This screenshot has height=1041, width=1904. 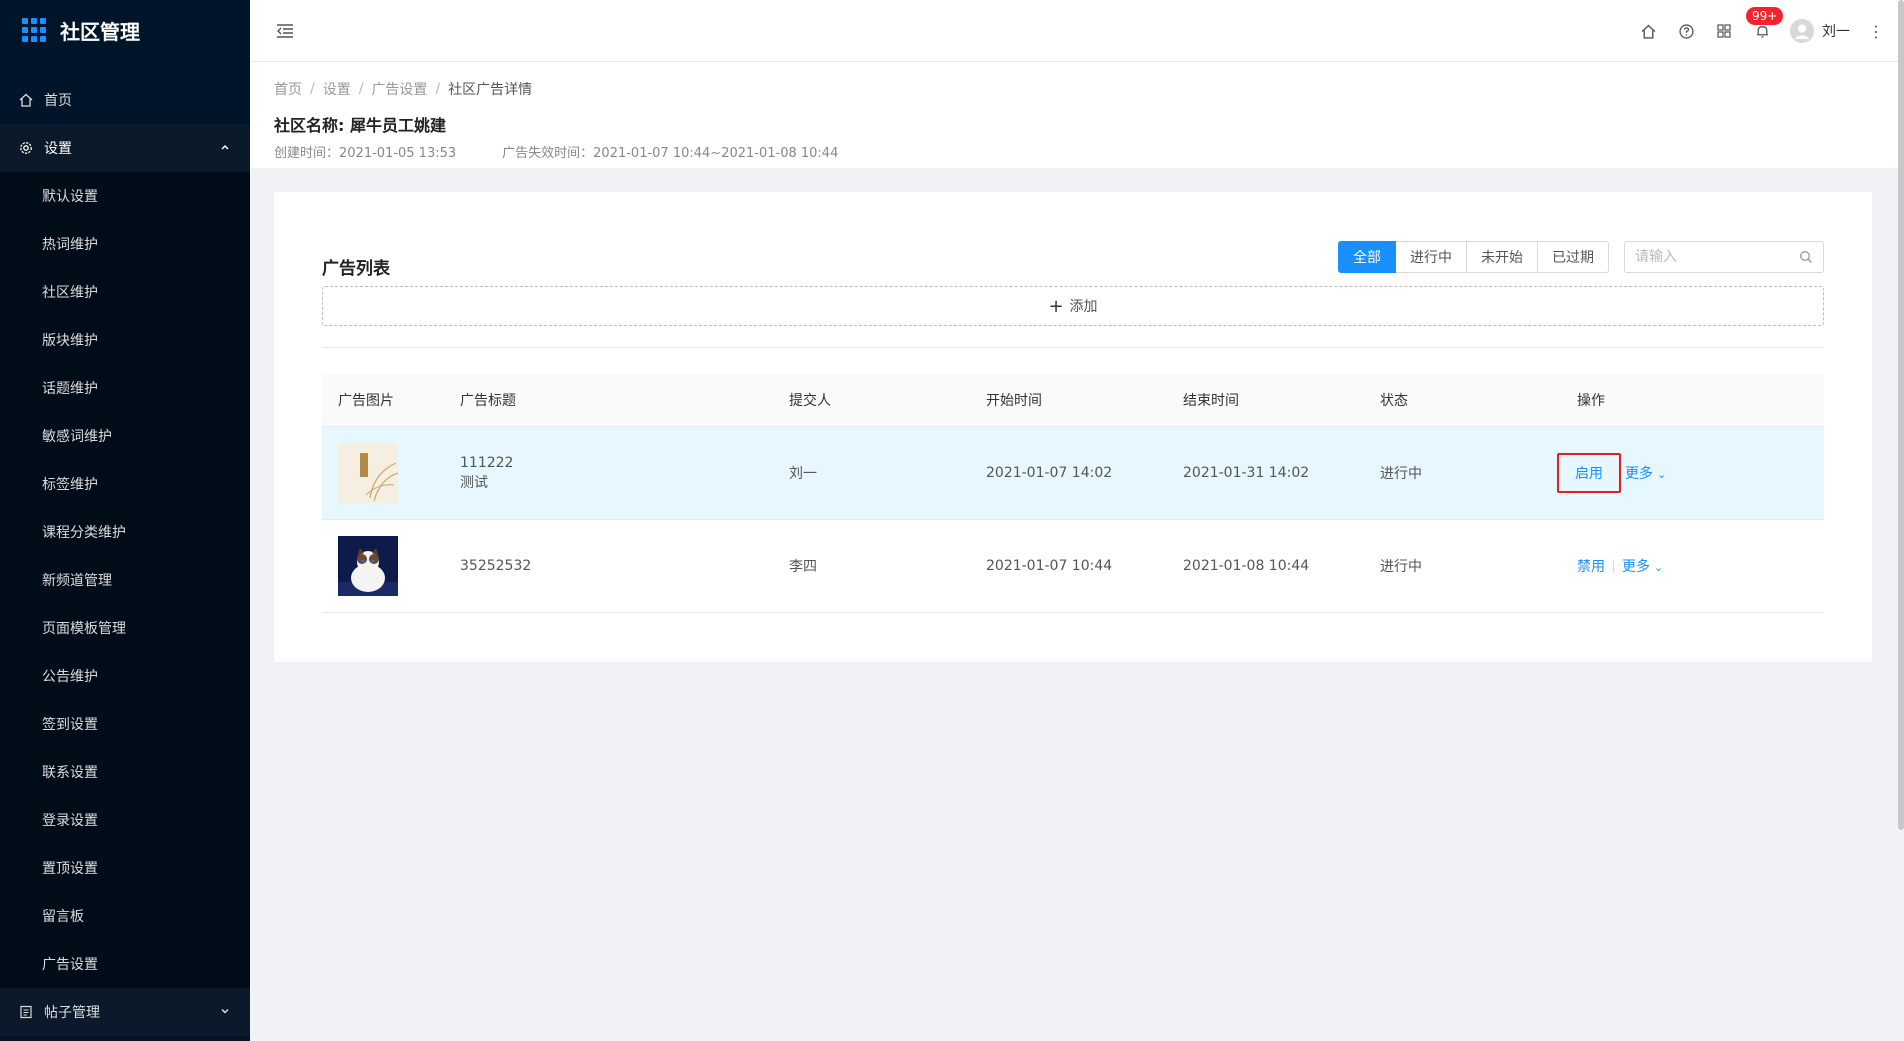 What do you see at coordinates (1401, 567) in the screenshot?
I see `status-cell: 进行中` at bounding box center [1401, 567].